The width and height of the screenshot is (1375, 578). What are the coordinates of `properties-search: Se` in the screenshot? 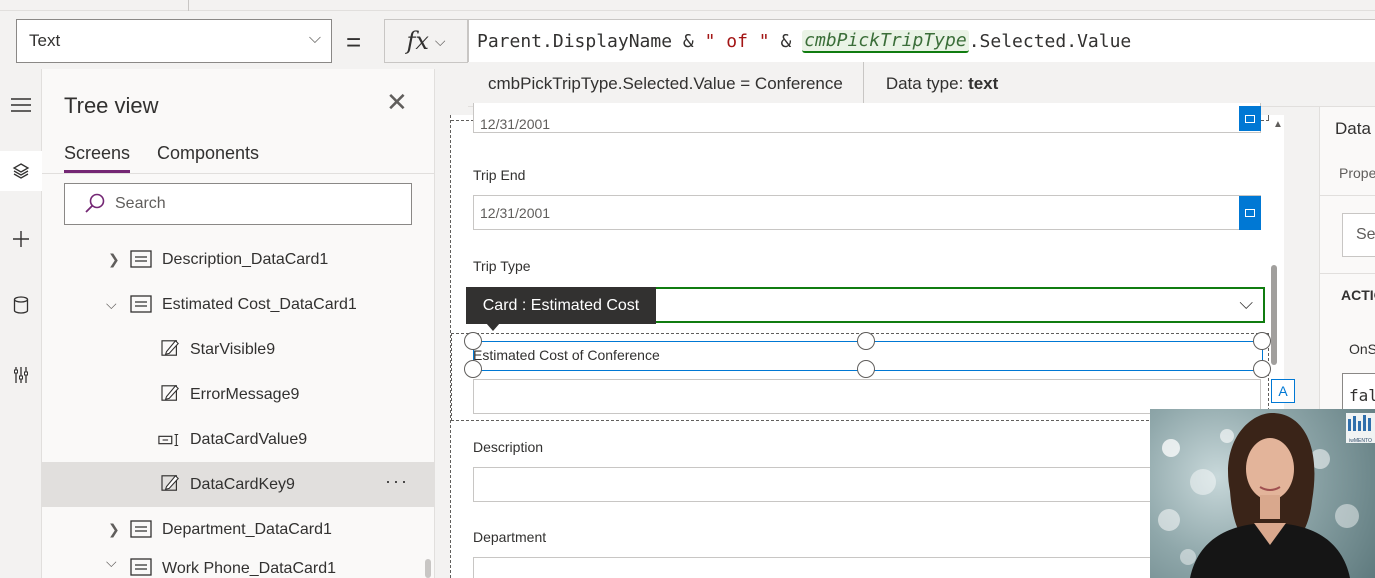 It's located at (1358, 235).